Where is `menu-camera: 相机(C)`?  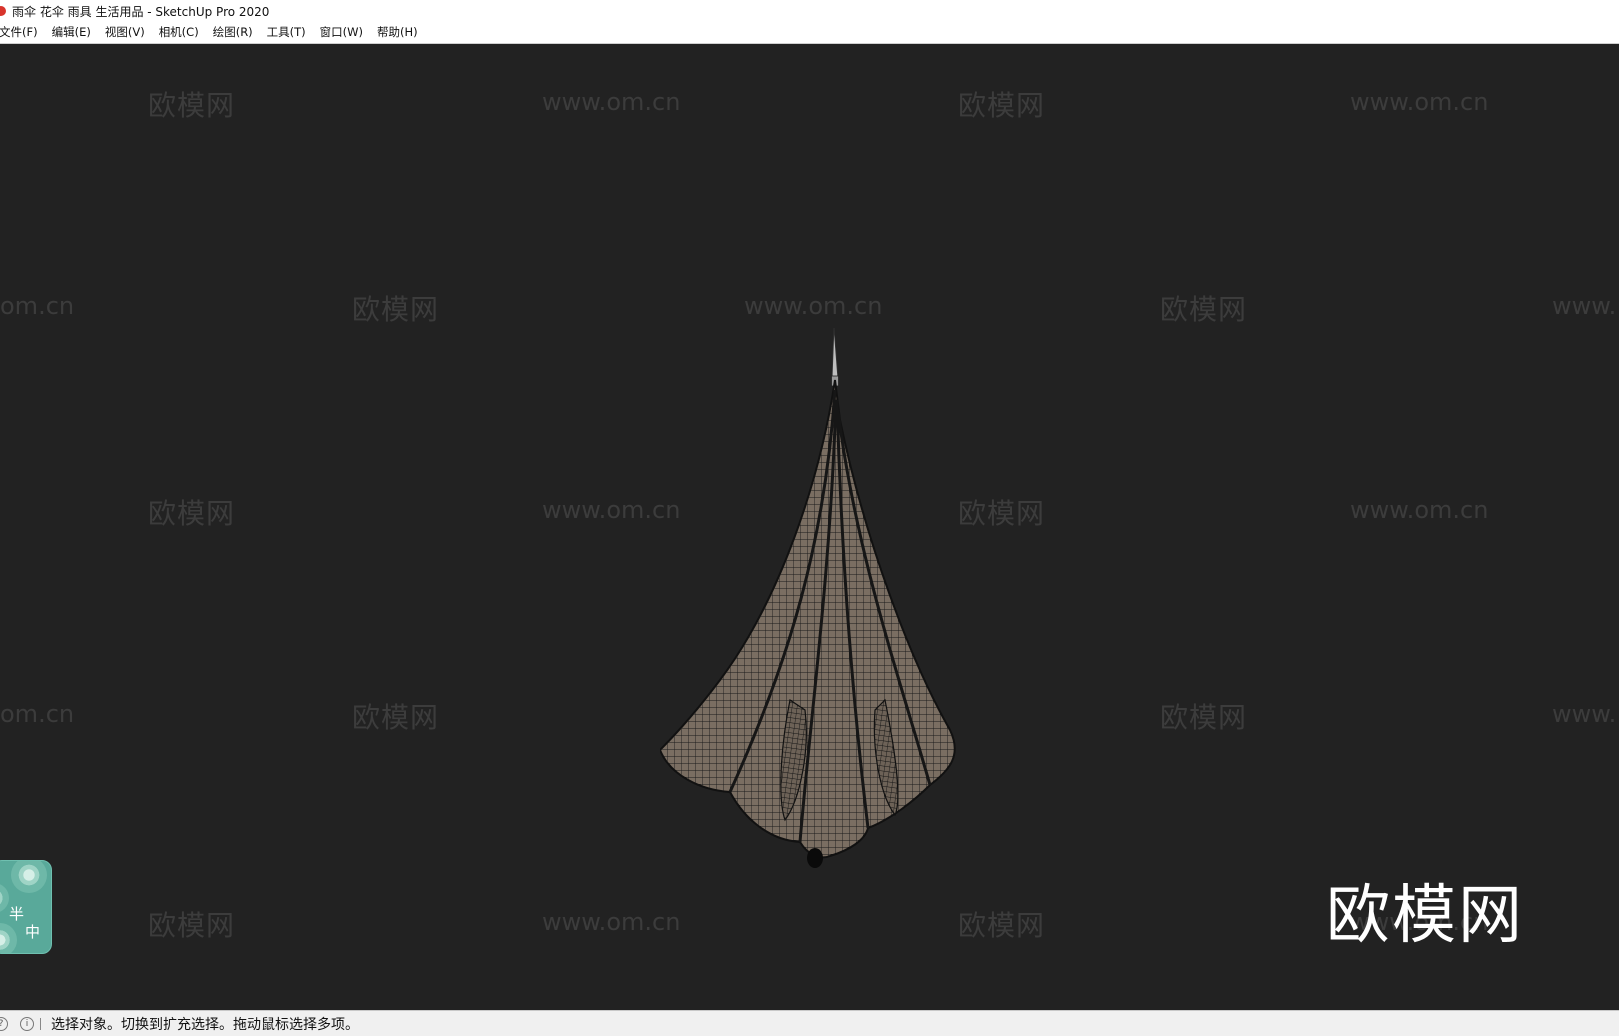 menu-camera: 相机(C) is located at coordinates (179, 32).